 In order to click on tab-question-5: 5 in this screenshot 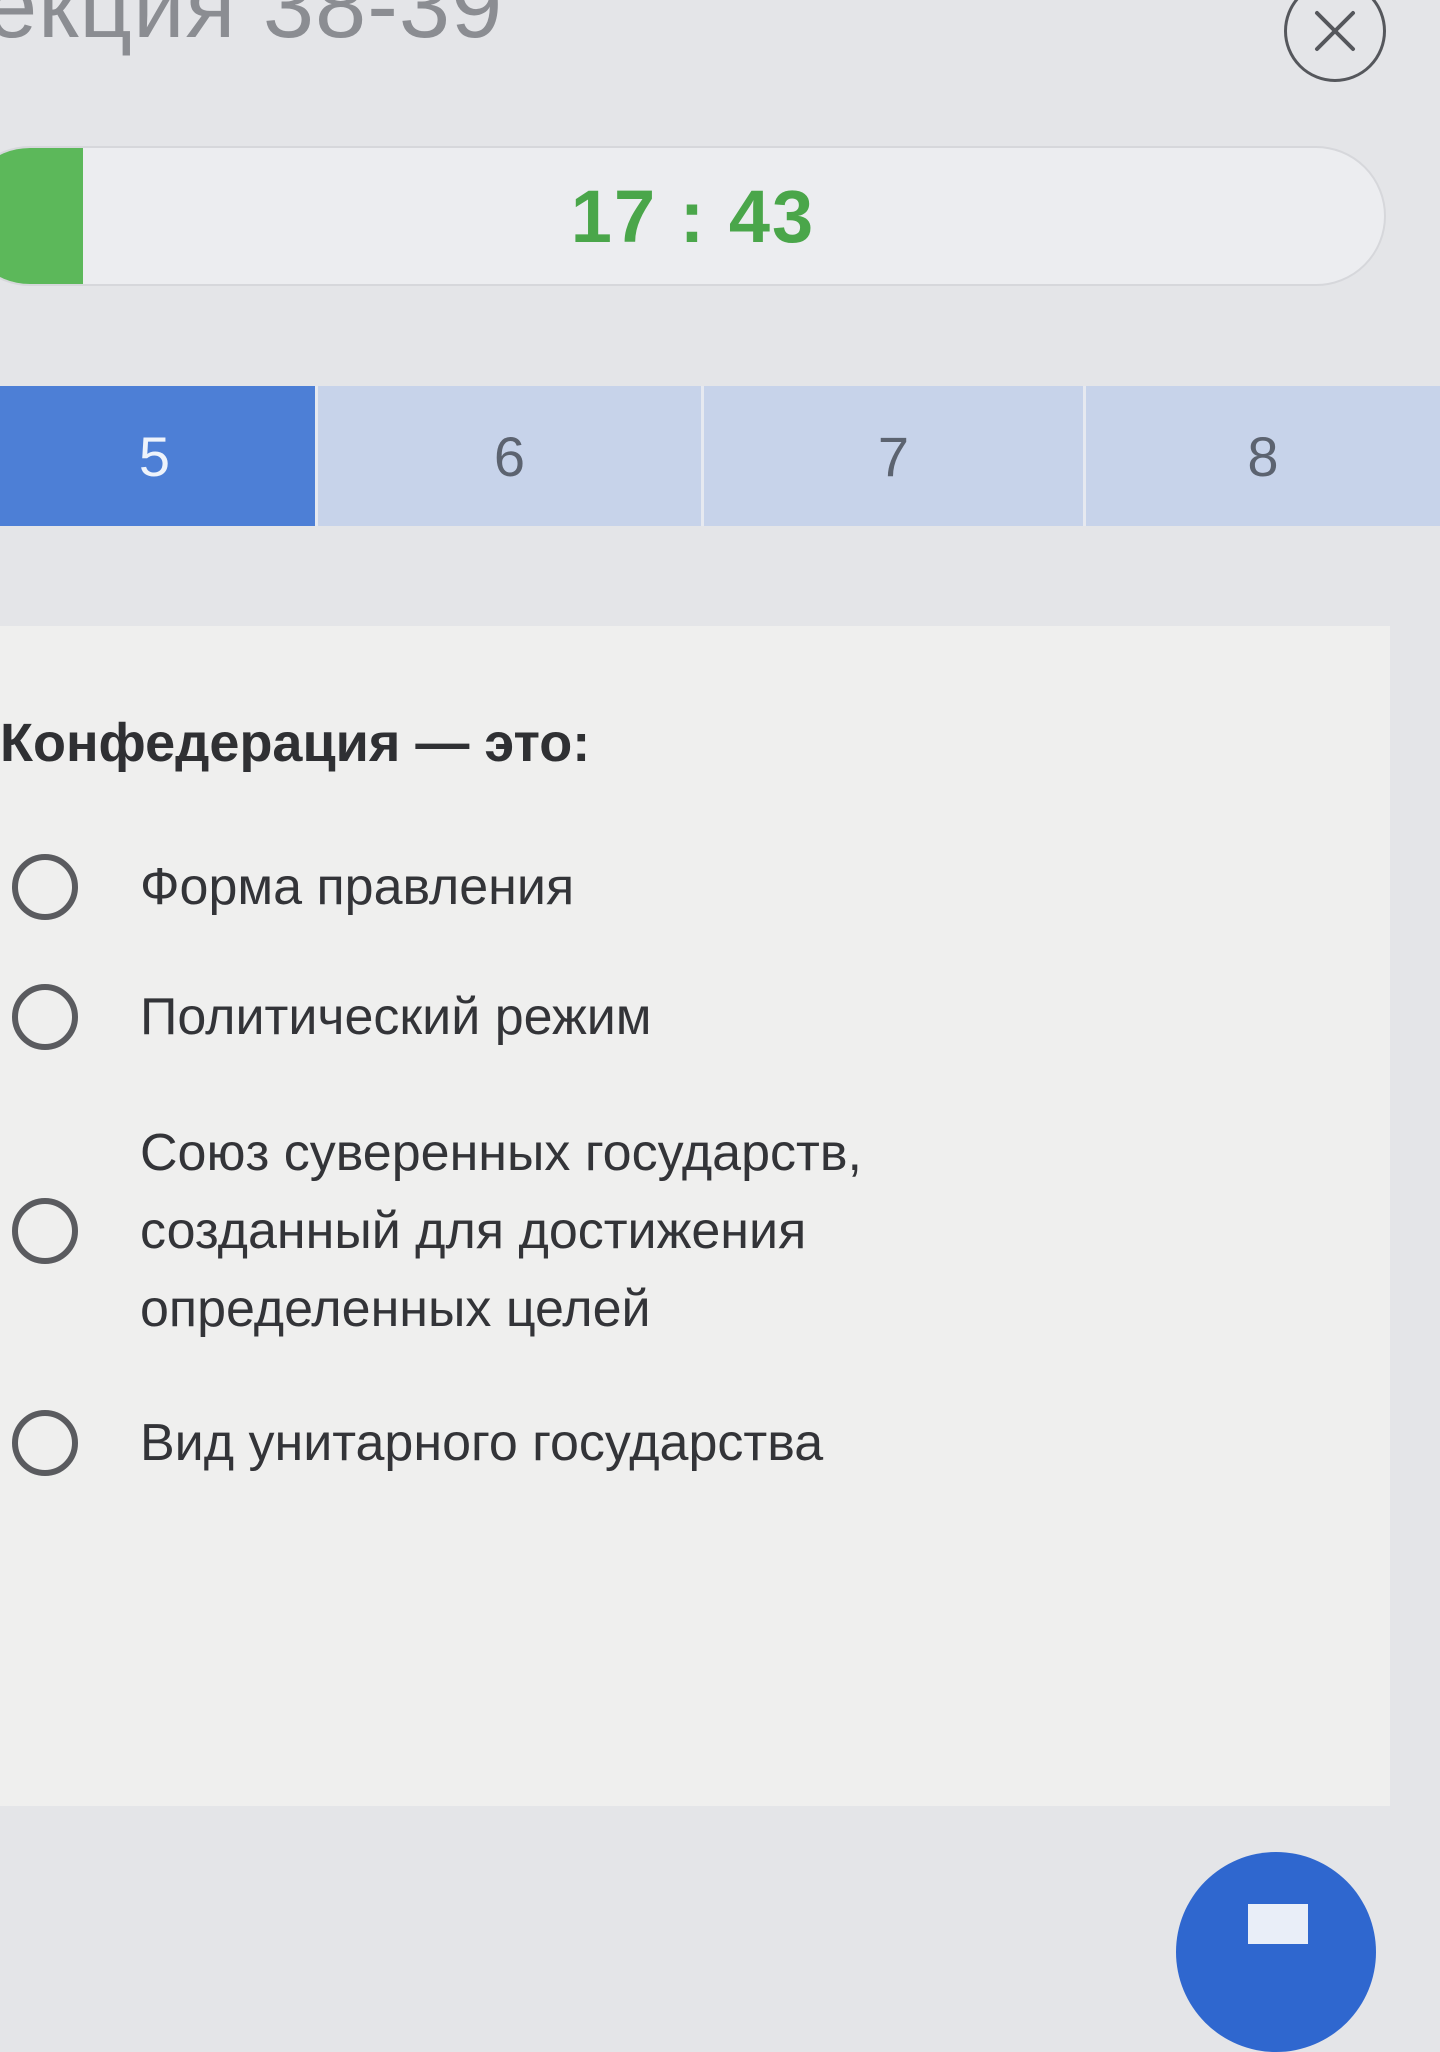, I will do `click(159, 456)`.